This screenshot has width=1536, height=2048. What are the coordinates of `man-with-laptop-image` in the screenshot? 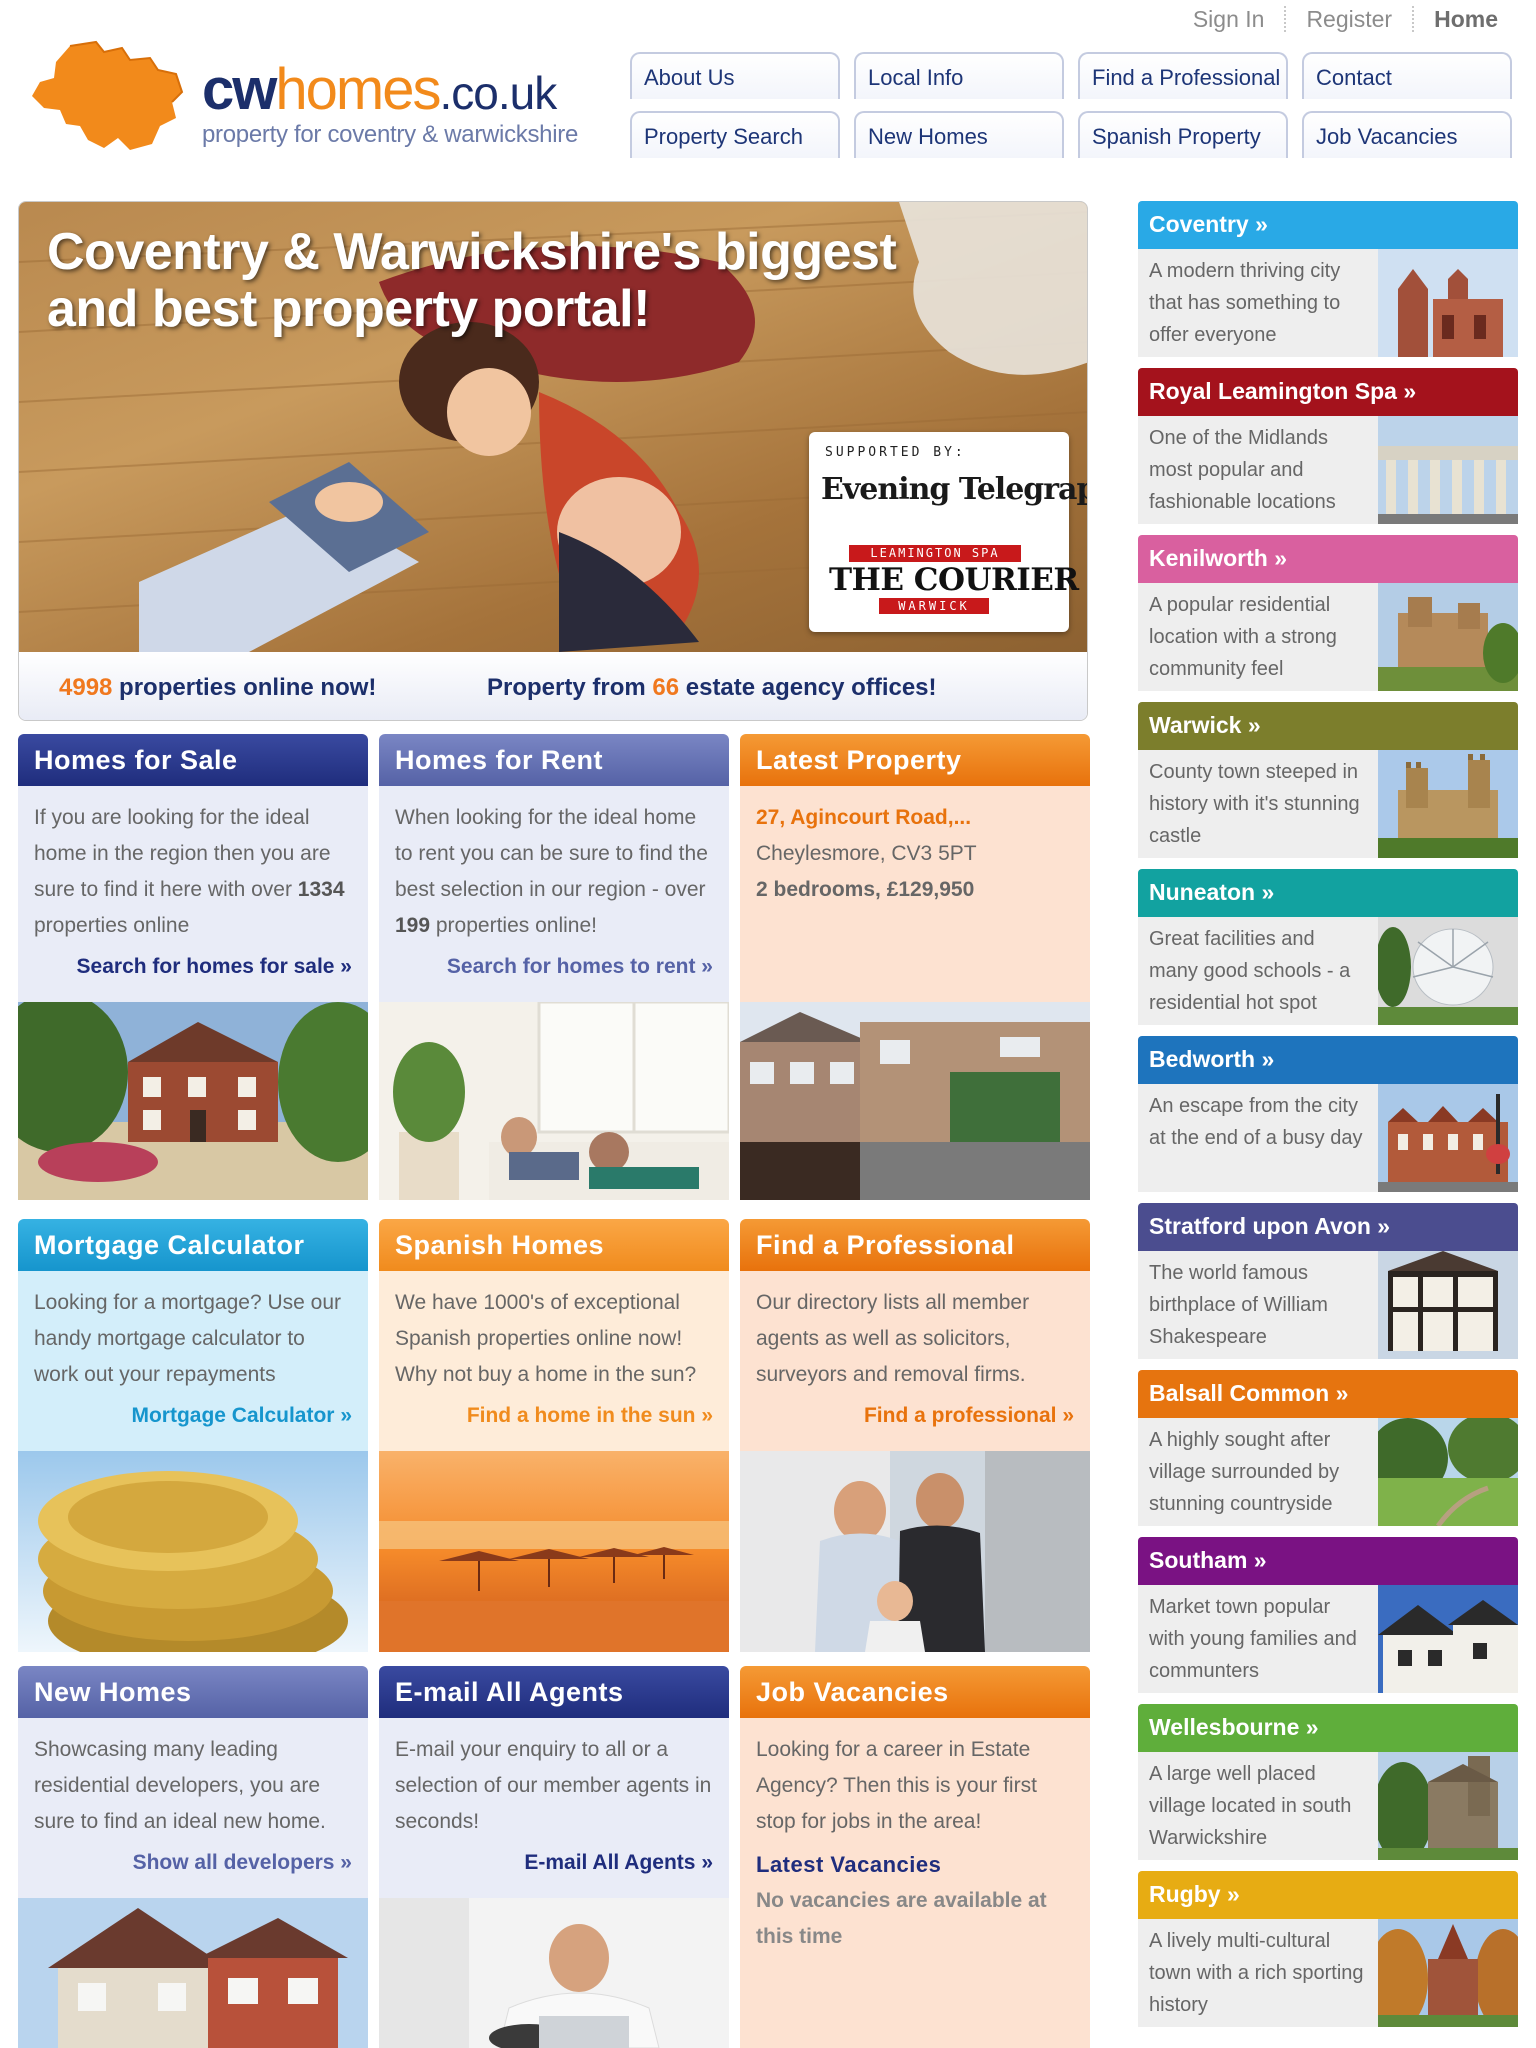 It's located at (554, 1973).